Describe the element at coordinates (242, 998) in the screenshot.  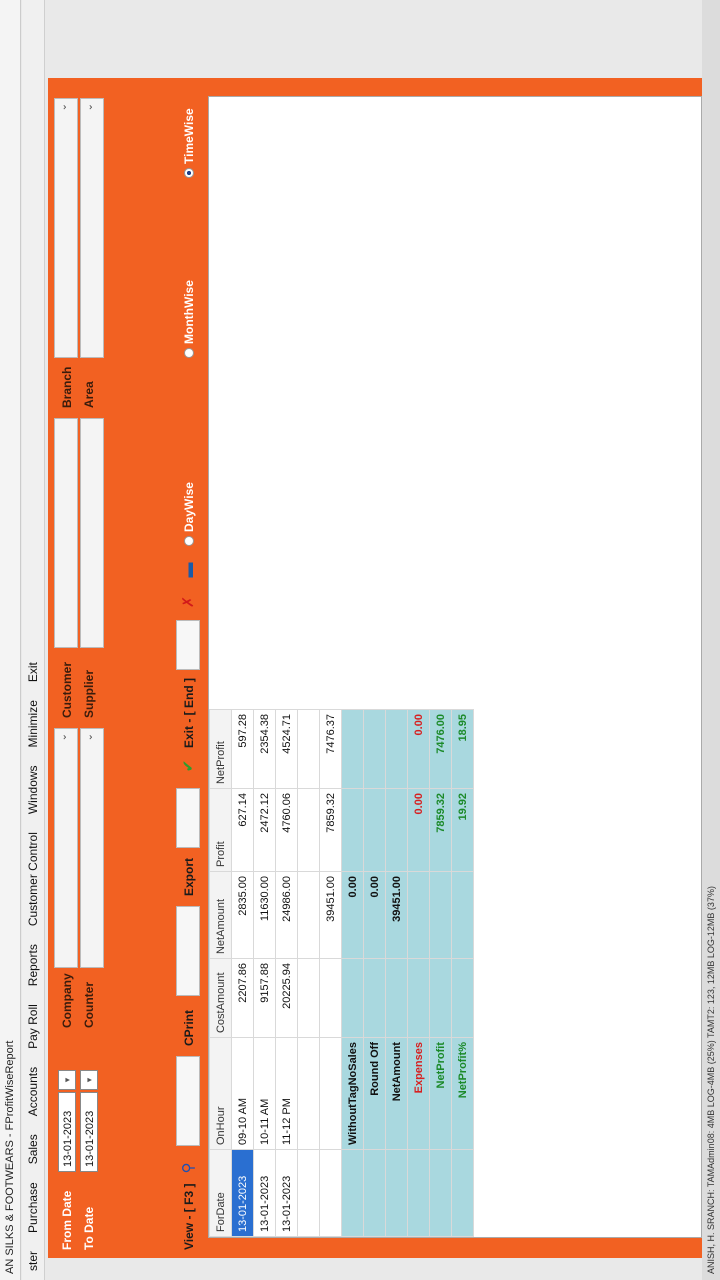
I see `cell-costamount: 2207.86` at that location.